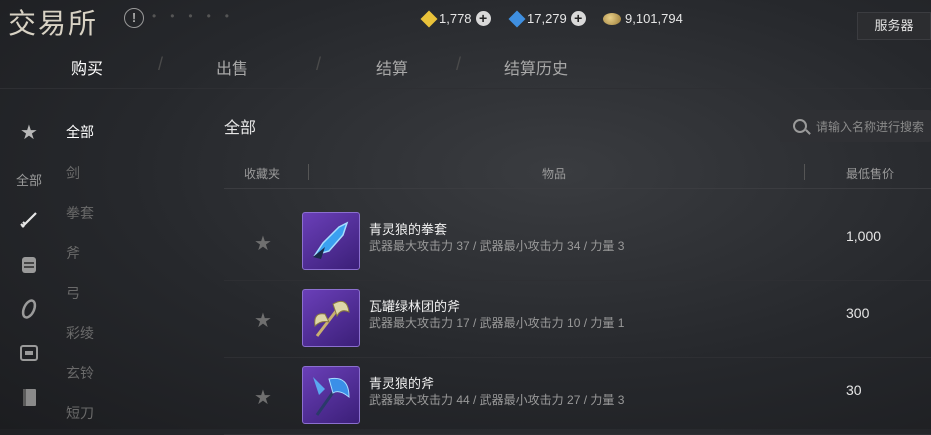 This screenshot has width=931, height=435. Describe the element at coordinates (73, 253) in the screenshot. I see `category-axe: 斧` at that location.